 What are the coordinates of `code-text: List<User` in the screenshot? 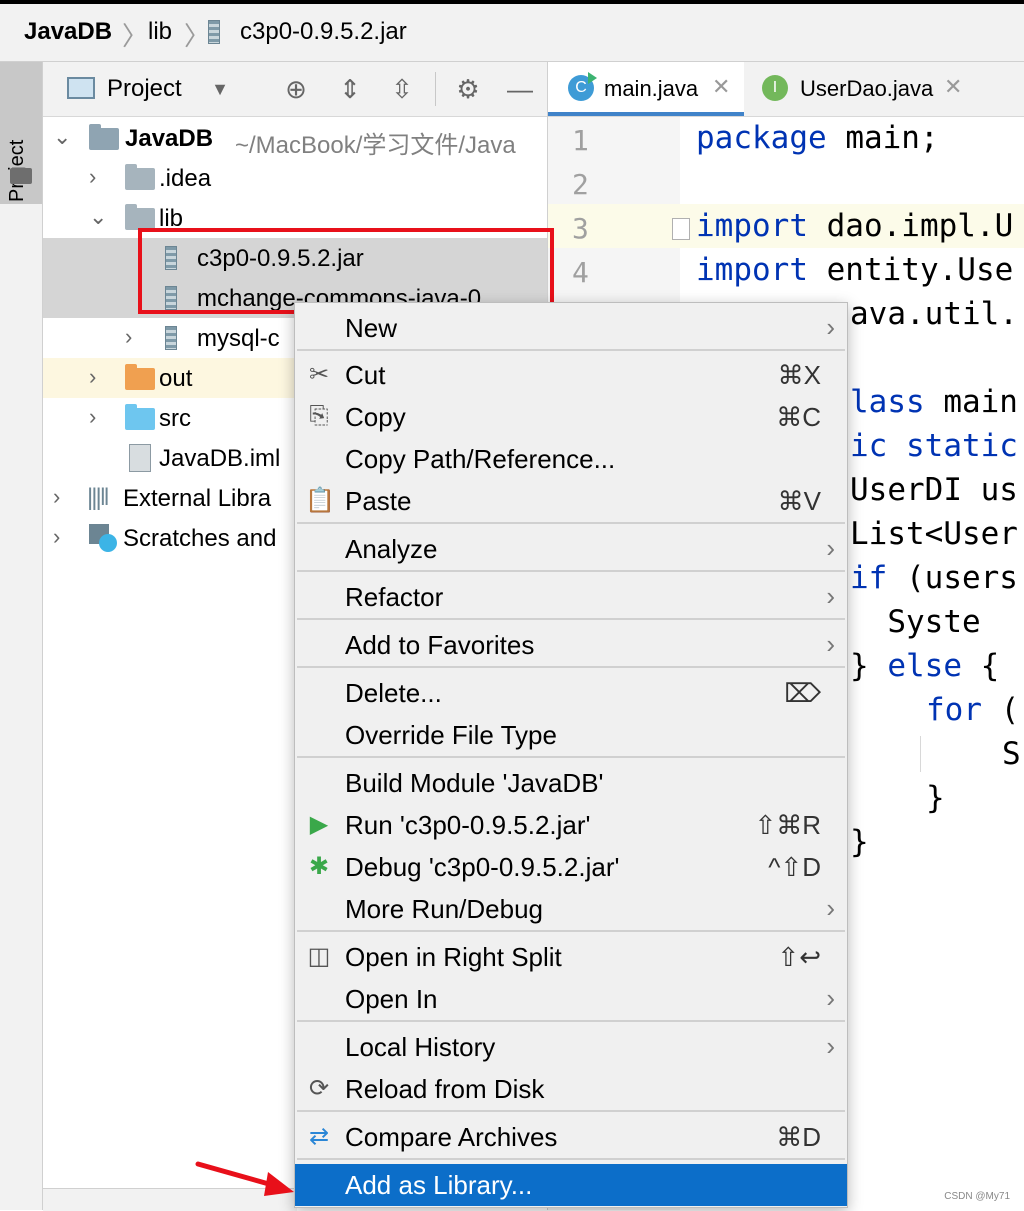 It's located at (934, 534).